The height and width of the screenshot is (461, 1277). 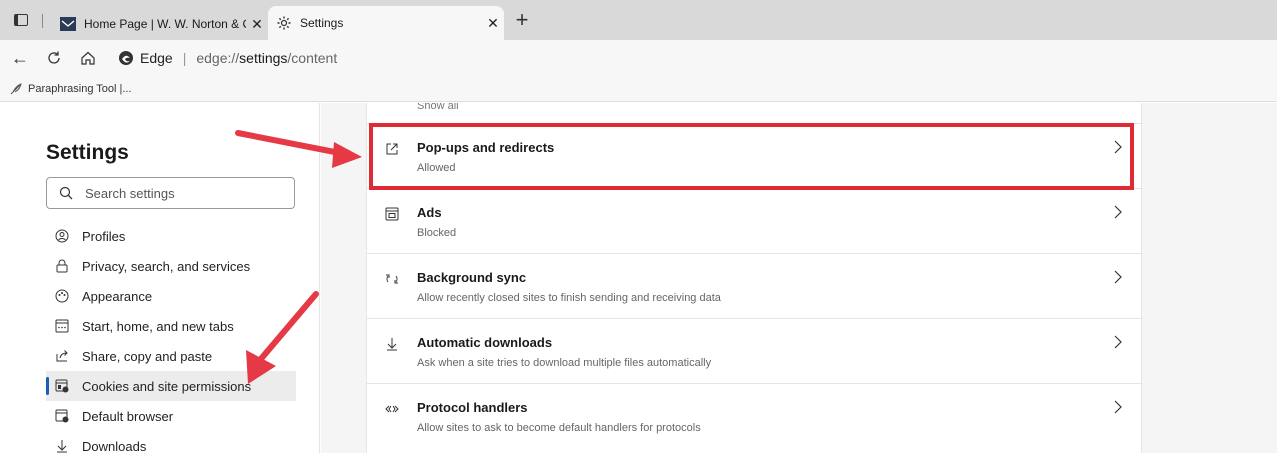 What do you see at coordinates (288, 327) in the screenshot?
I see `arrow-to-cookies` at bounding box center [288, 327].